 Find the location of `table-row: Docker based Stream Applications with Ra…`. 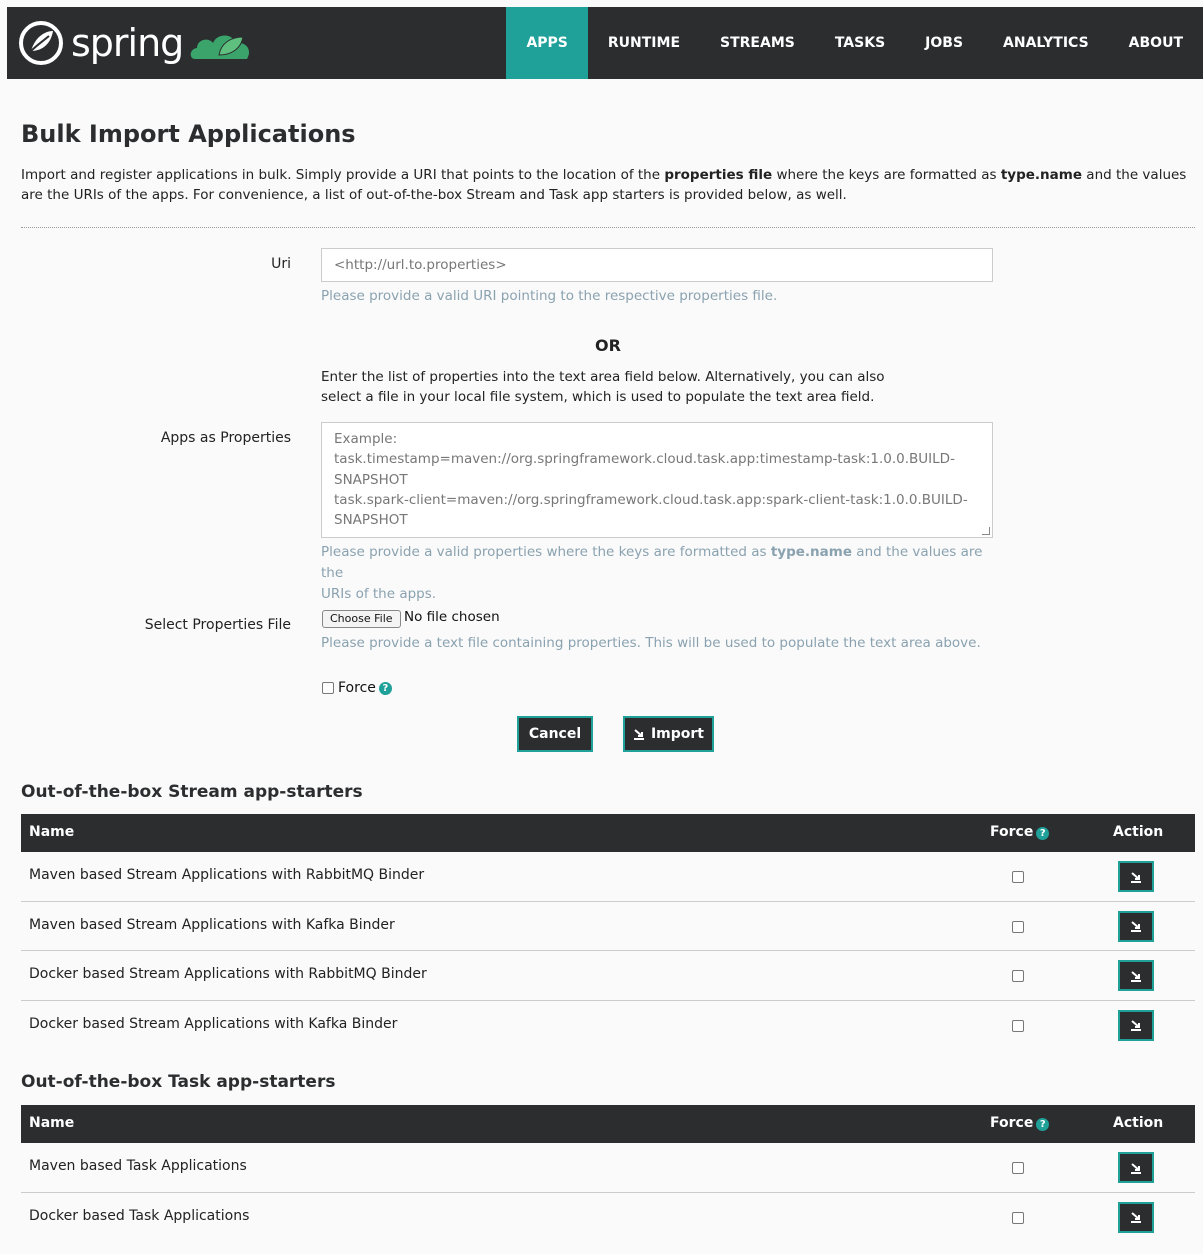

table-row: Docker based Stream Applications with Ra… is located at coordinates (608, 976).